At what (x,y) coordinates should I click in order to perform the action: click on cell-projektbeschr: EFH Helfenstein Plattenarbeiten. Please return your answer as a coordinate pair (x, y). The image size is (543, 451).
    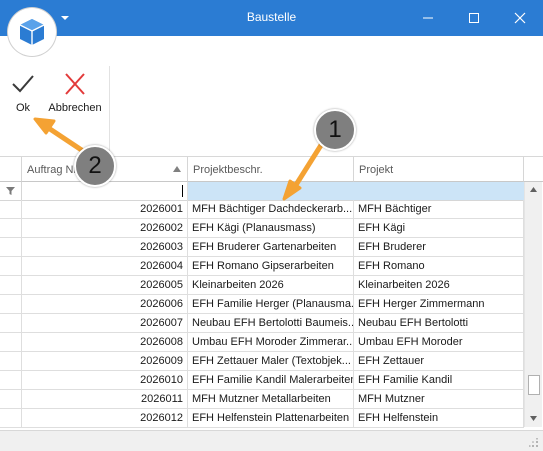
    Looking at the image, I should click on (271, 418).